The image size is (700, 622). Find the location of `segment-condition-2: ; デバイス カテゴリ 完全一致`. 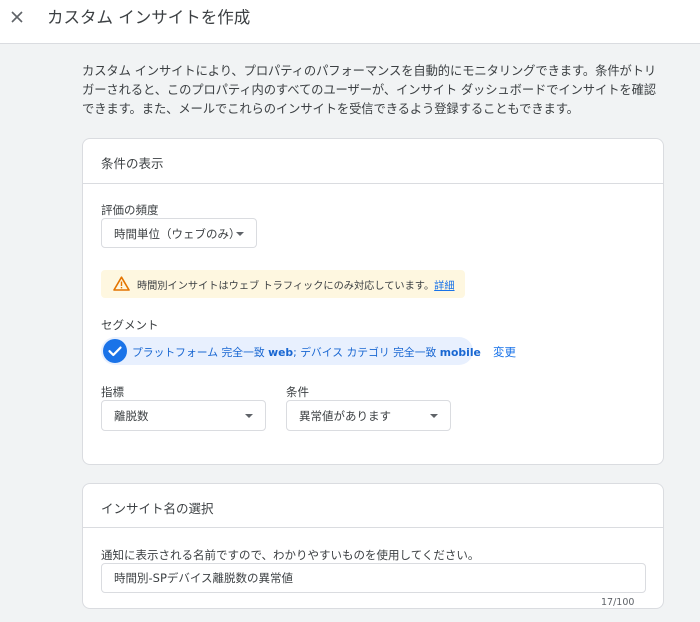

segment-condition-2: ; デバイス カテゴリ 完全一致 is located at coordinates (366, 352).